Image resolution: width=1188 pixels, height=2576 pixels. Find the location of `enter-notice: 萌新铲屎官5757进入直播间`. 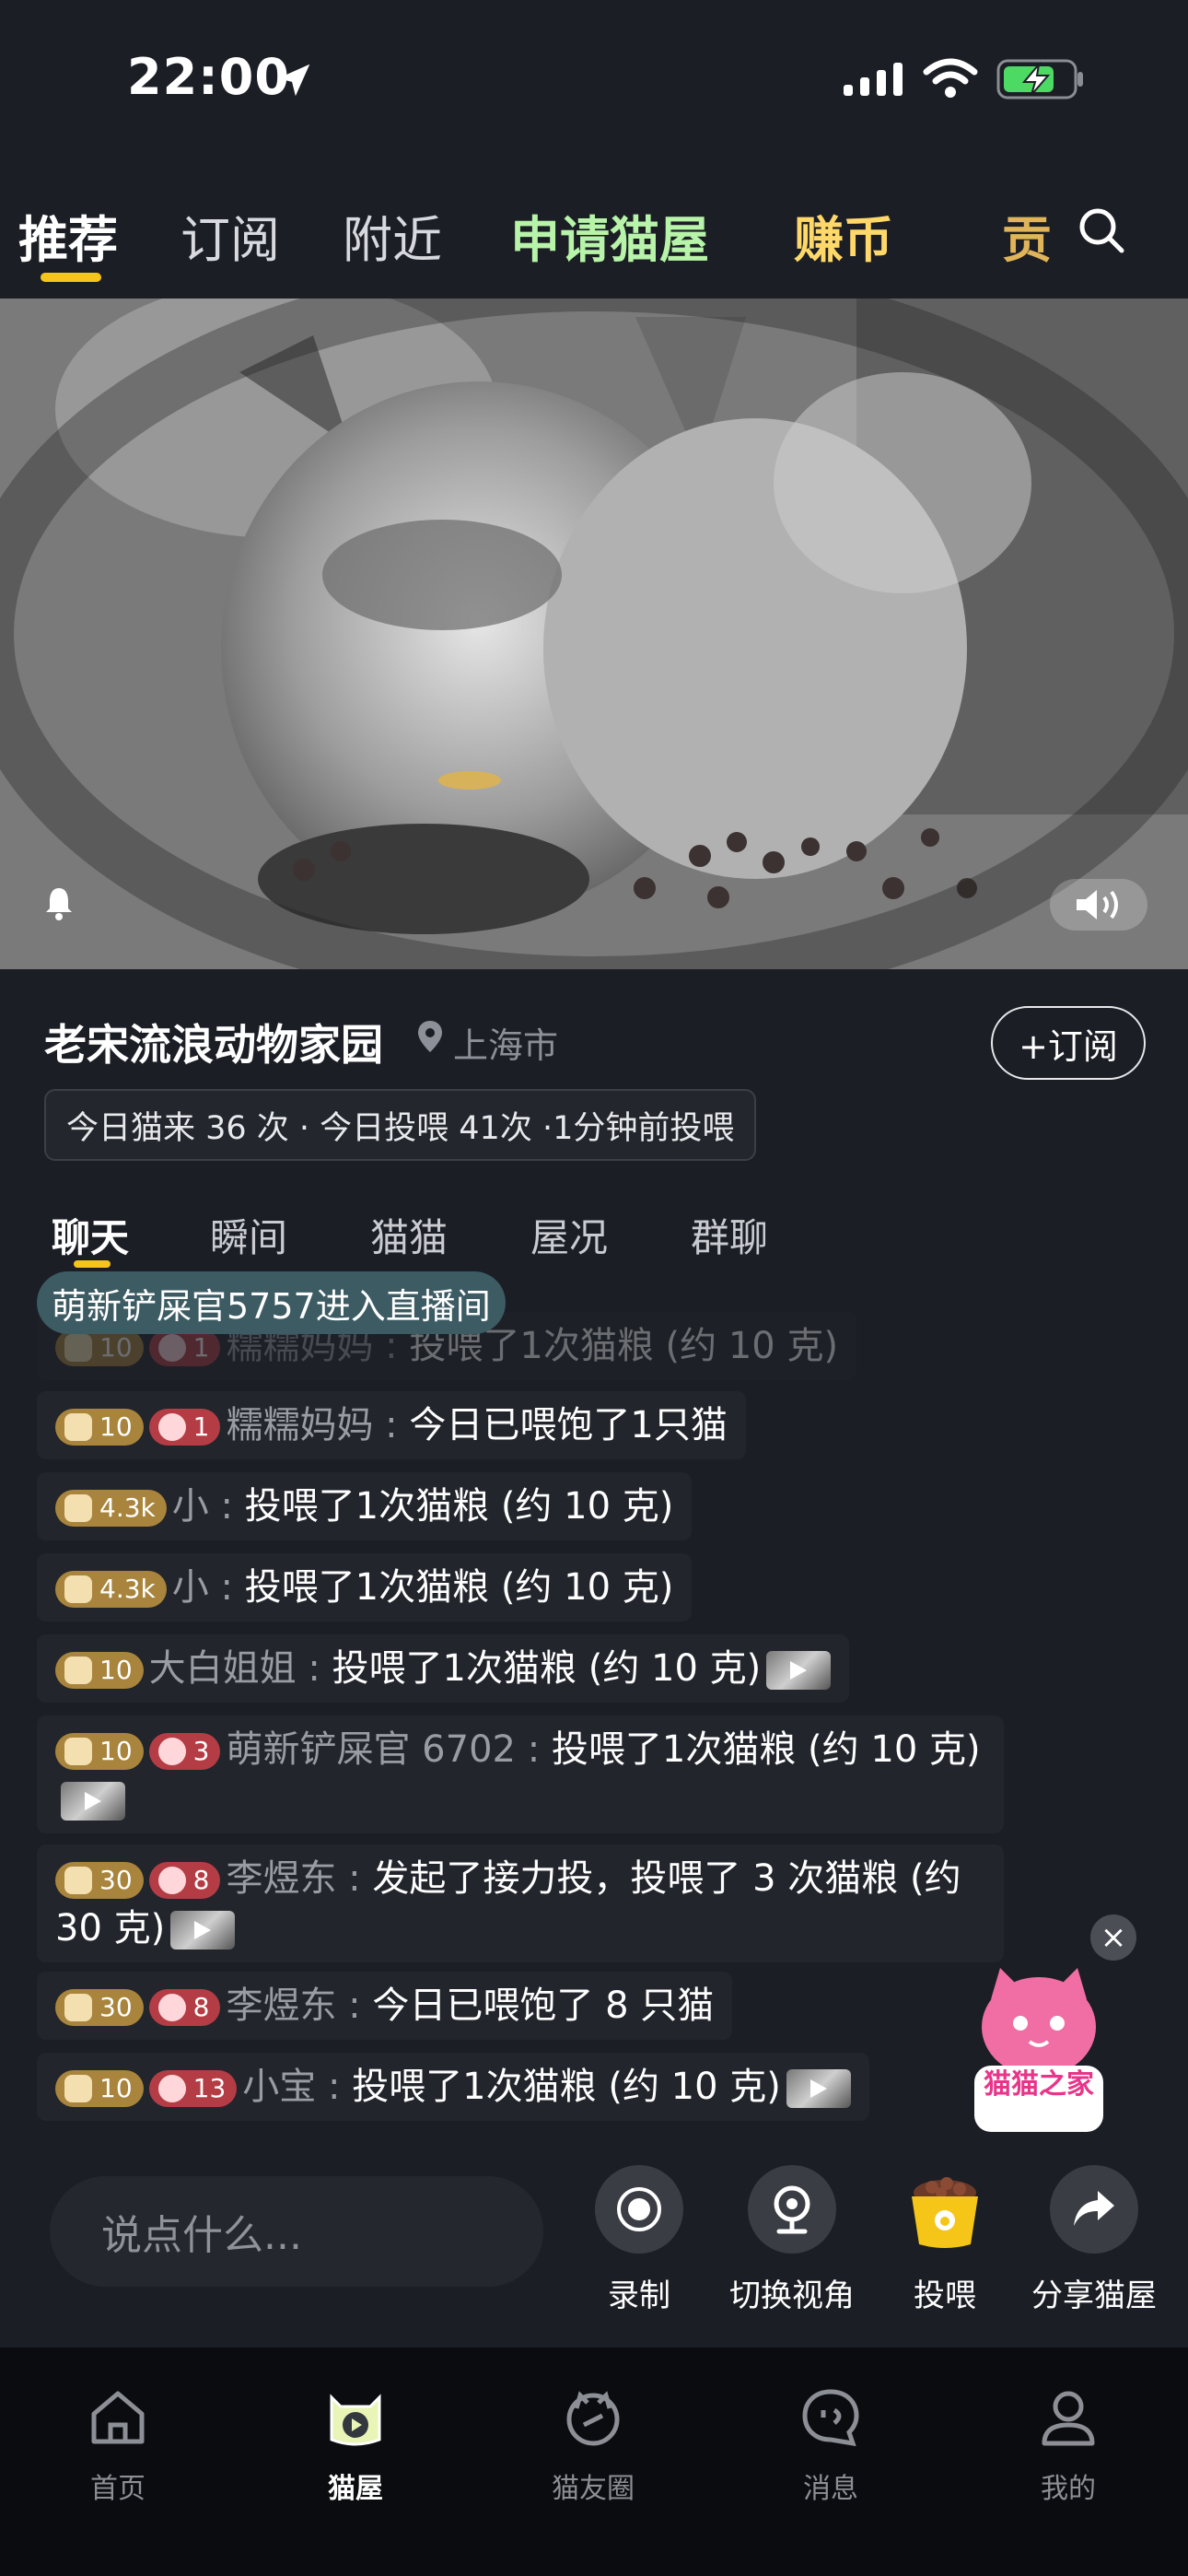

enter-notice: 萌新铲屎官5757进入直播间 is located at coordinates (271, 1302).